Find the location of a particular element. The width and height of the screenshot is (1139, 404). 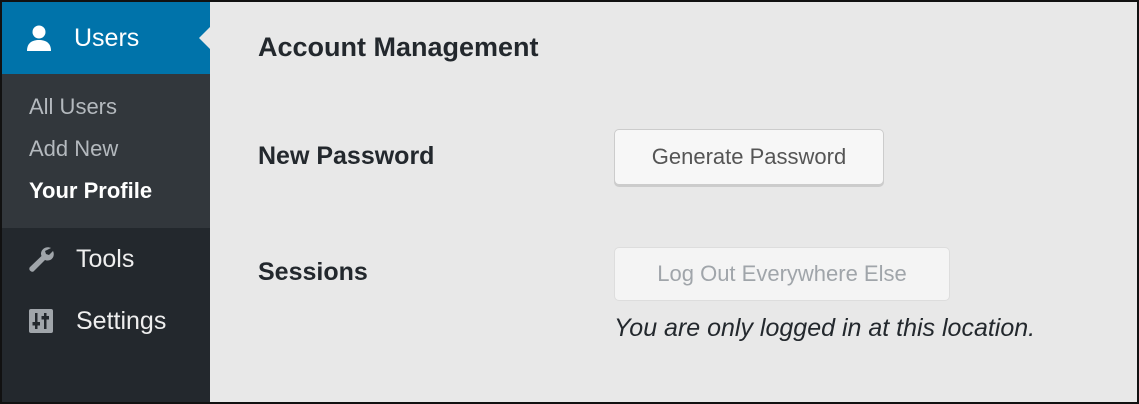

log-out-everywhere-else-button: Log Out Everywhere Else is located at coordinates (782, 274).